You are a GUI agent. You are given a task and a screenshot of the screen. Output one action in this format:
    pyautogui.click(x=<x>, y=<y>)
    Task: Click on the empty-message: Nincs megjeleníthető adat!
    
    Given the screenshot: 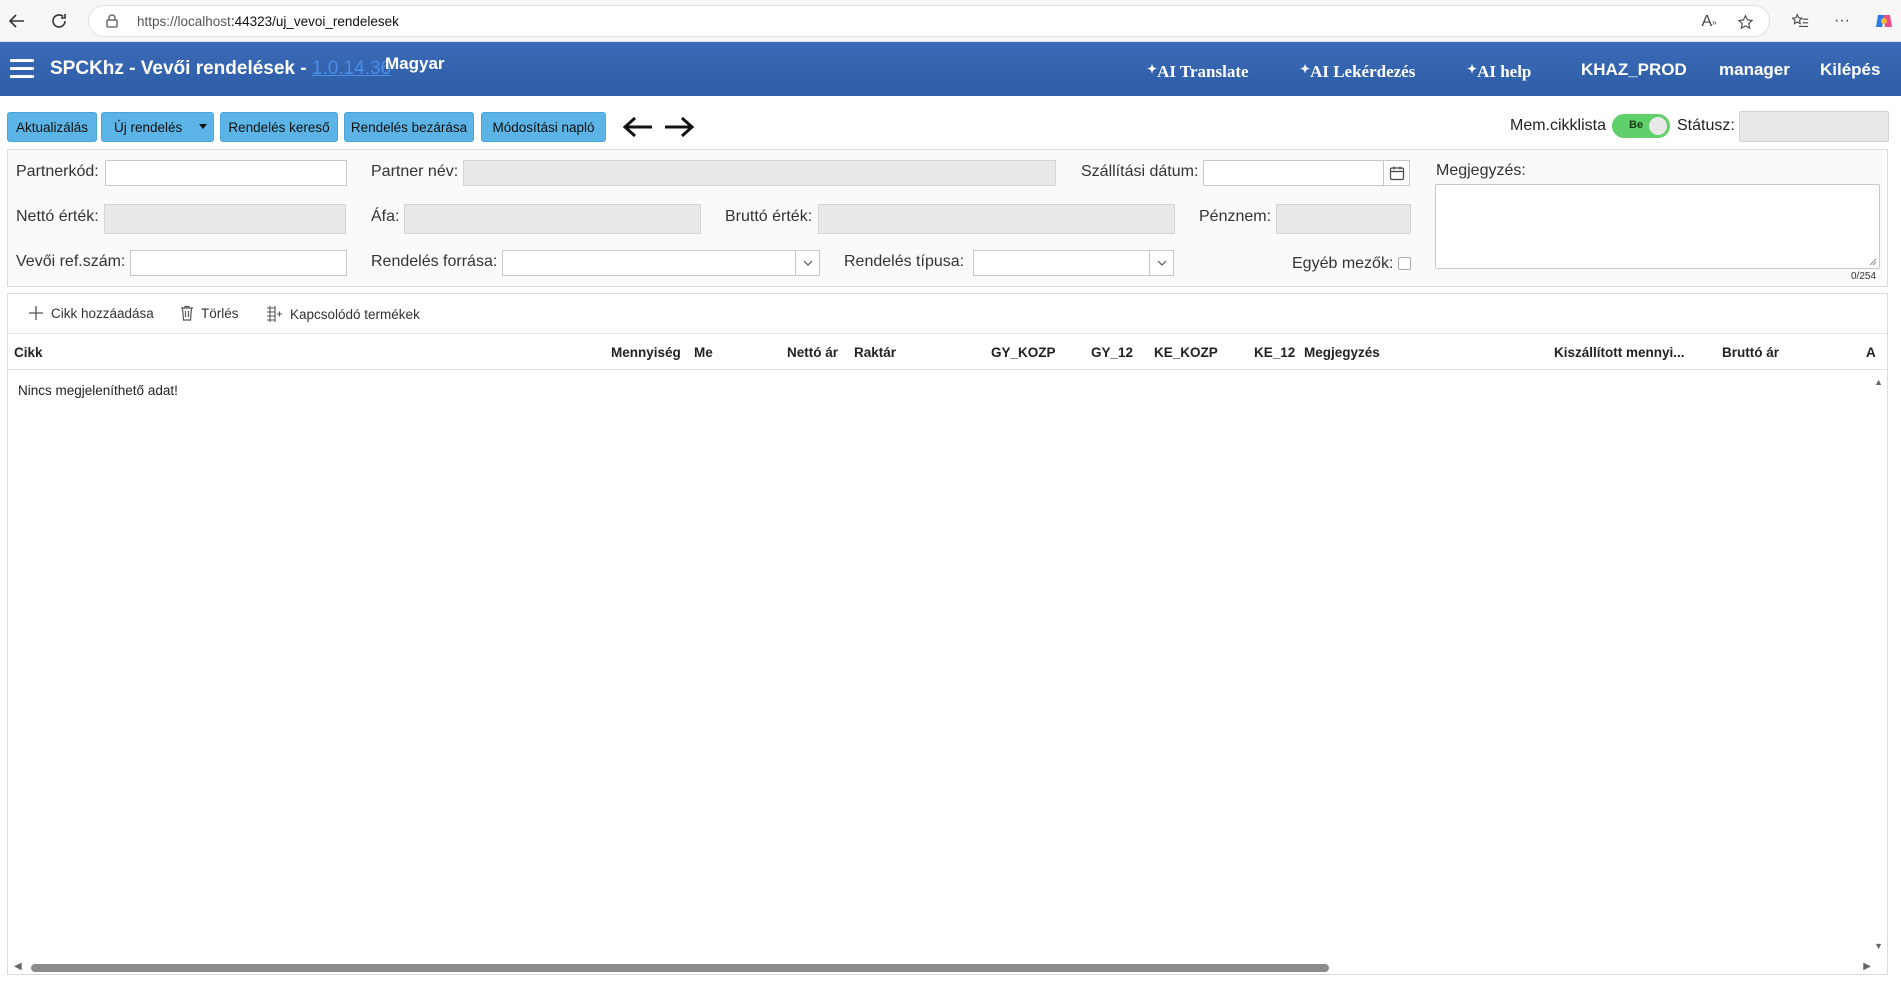 What is the action you would take?
    pyautogui.click(x=98, y=390)
    